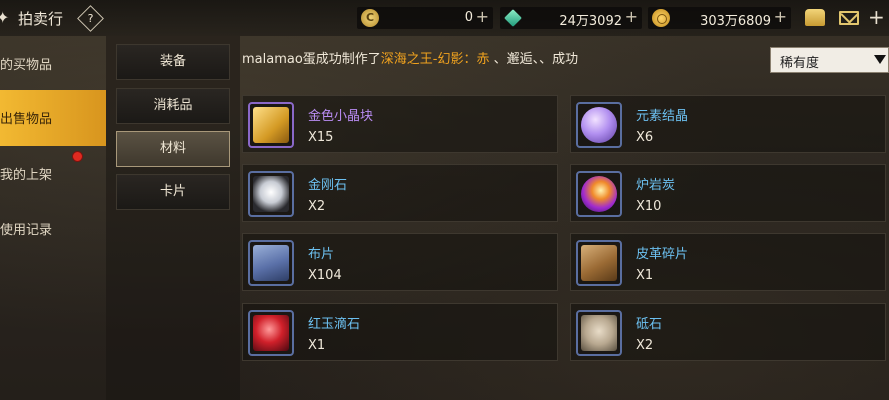 The width and height of the screenshot is (889, 400). Describe the element at coordinates (829, 60) in the screenshot. I see `sort-dropdown: 稀有度` at that location.